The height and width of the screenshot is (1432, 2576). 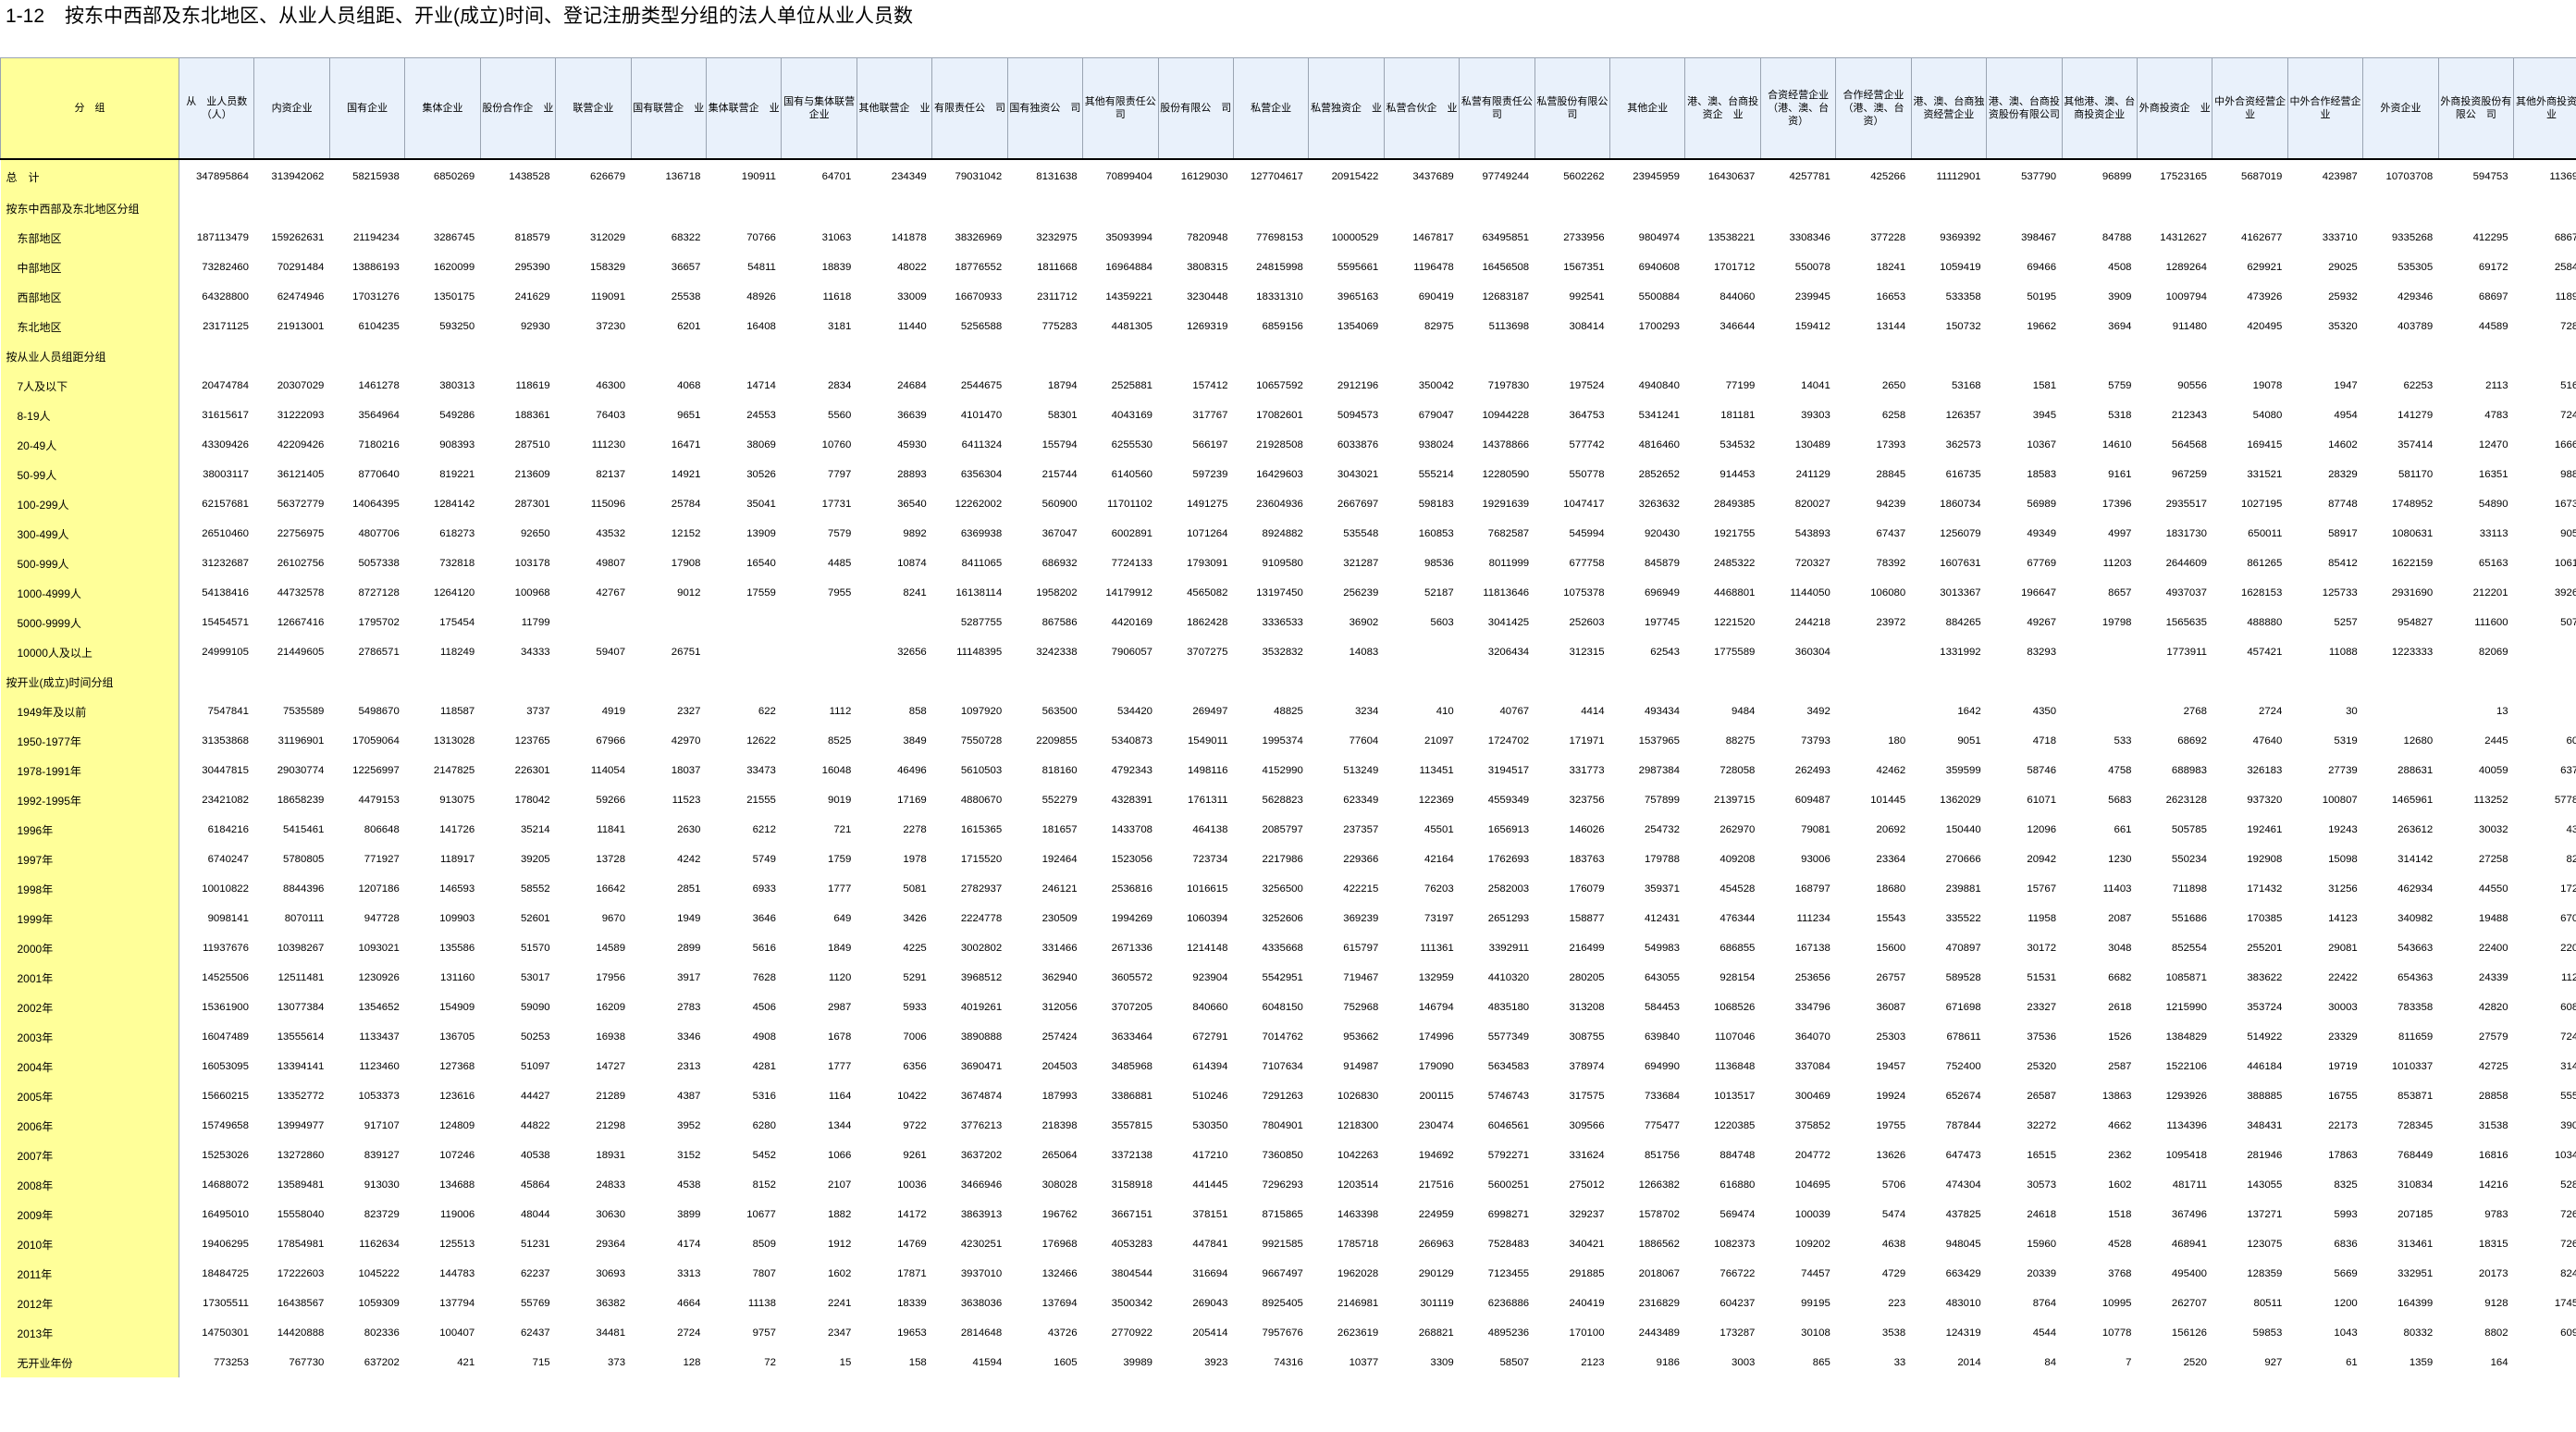 What do you see at coordinates (912, 445) in the screenshot?
I see `table-cell: 45930` at bounding box center [912, 445].